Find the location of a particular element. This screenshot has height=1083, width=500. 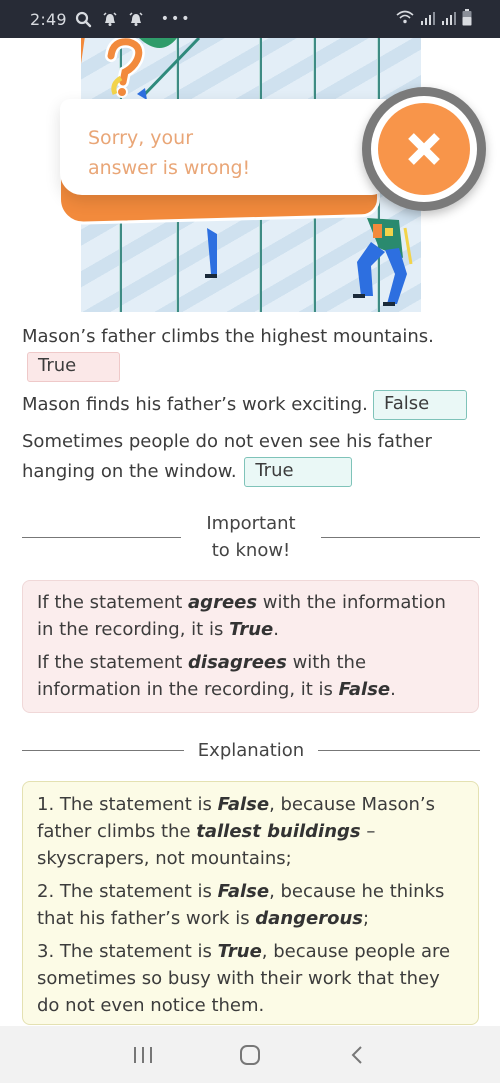

important-title: Important to know! is located at coordinates (251, 537).